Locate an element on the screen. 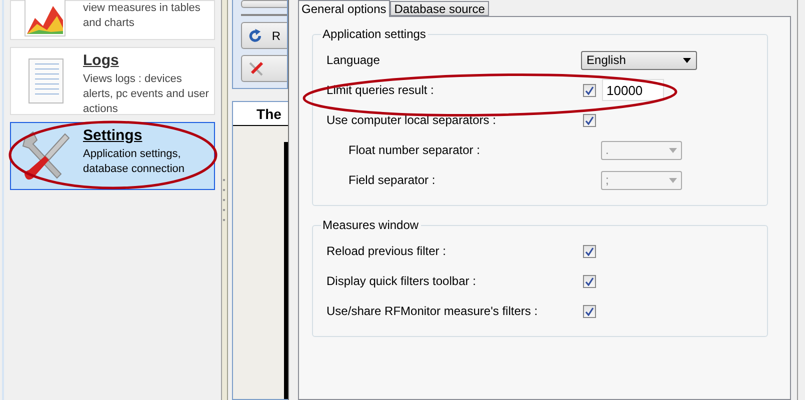 The width and height of the screenshot is (805, 400). setting-label: Use/share RFMonitor measure's filters : is located at coordinates (432, 311).